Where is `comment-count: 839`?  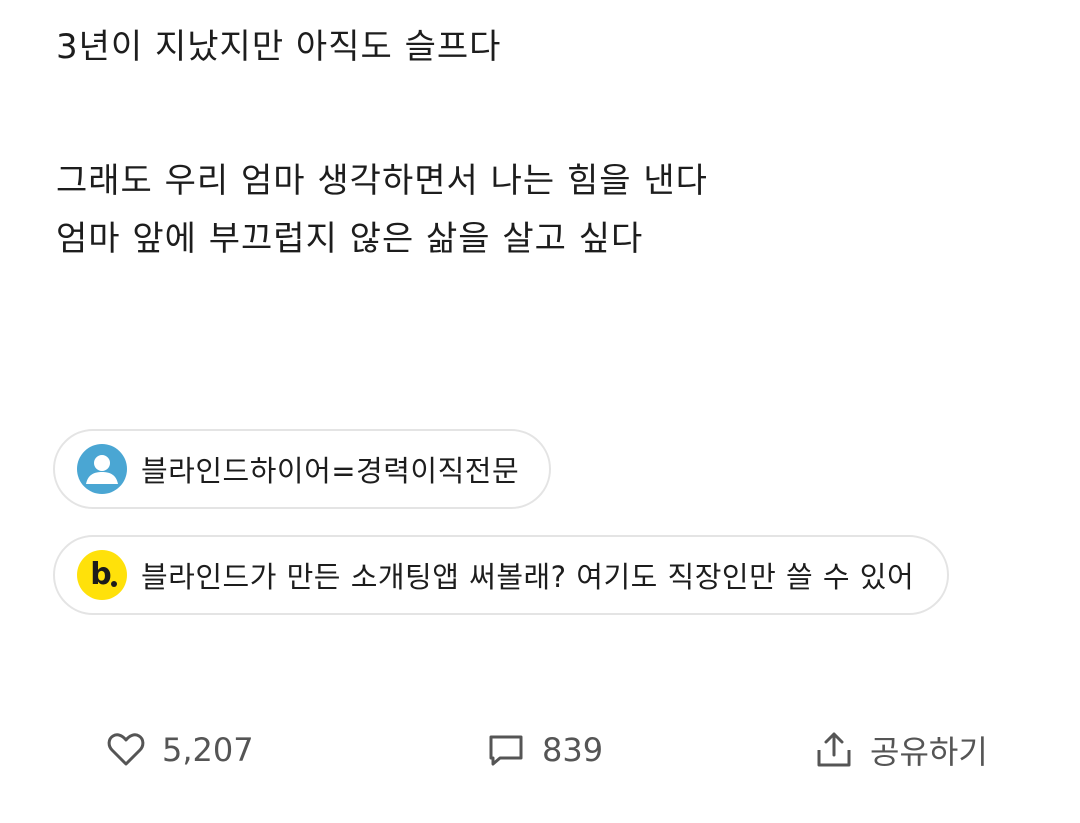 comment-count: 839 is located at coordinates (573, 750).